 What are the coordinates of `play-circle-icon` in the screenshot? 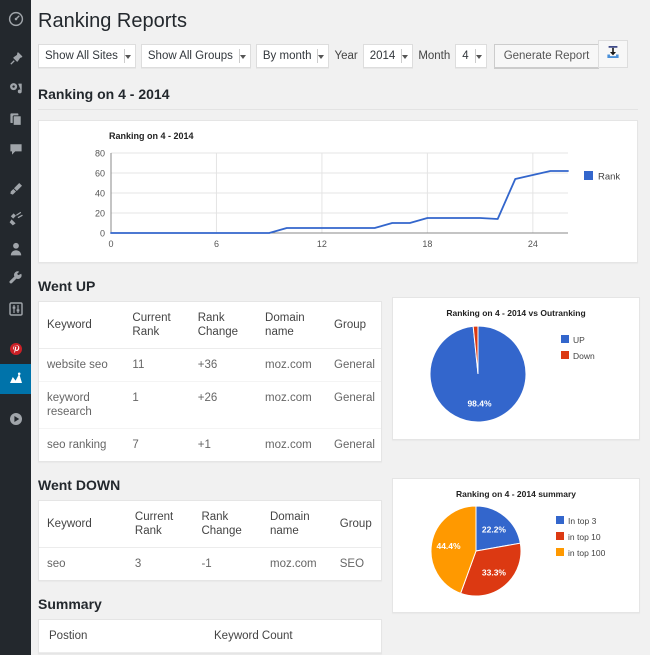 It's located at (16, 419).